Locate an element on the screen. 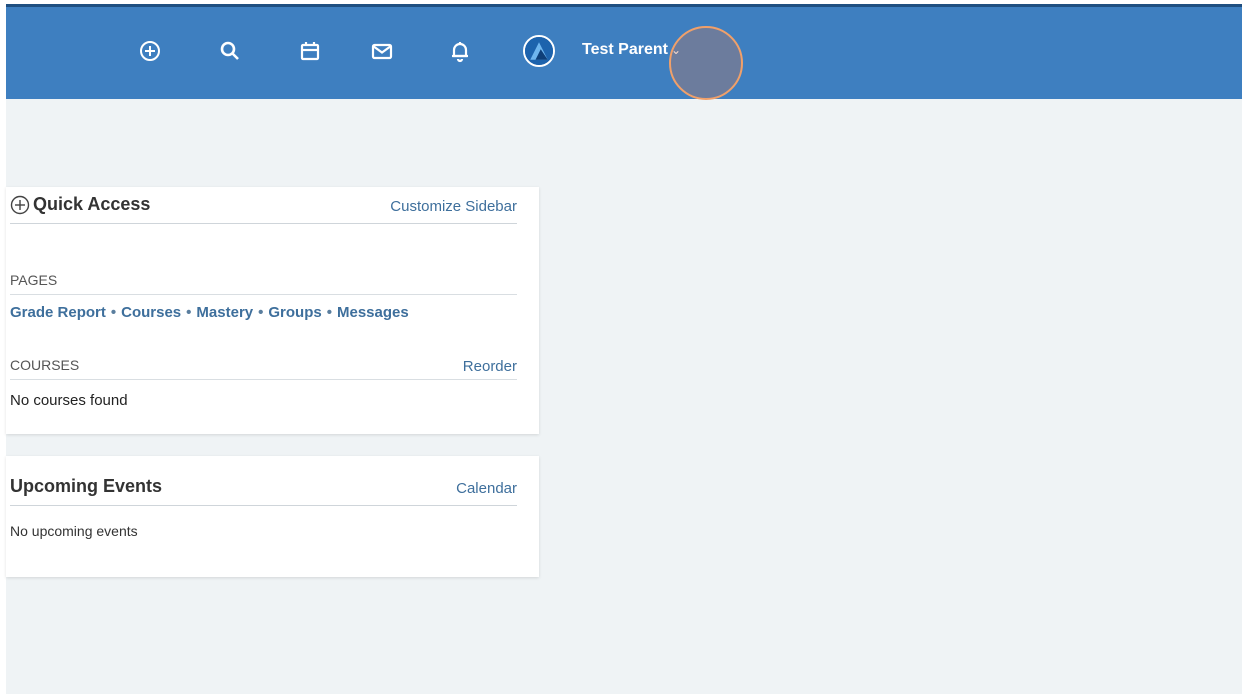 This screenshot has height=695, width=1242. customize-sidebar-link: Customize Sidebar is located at coordinates (453, 206).